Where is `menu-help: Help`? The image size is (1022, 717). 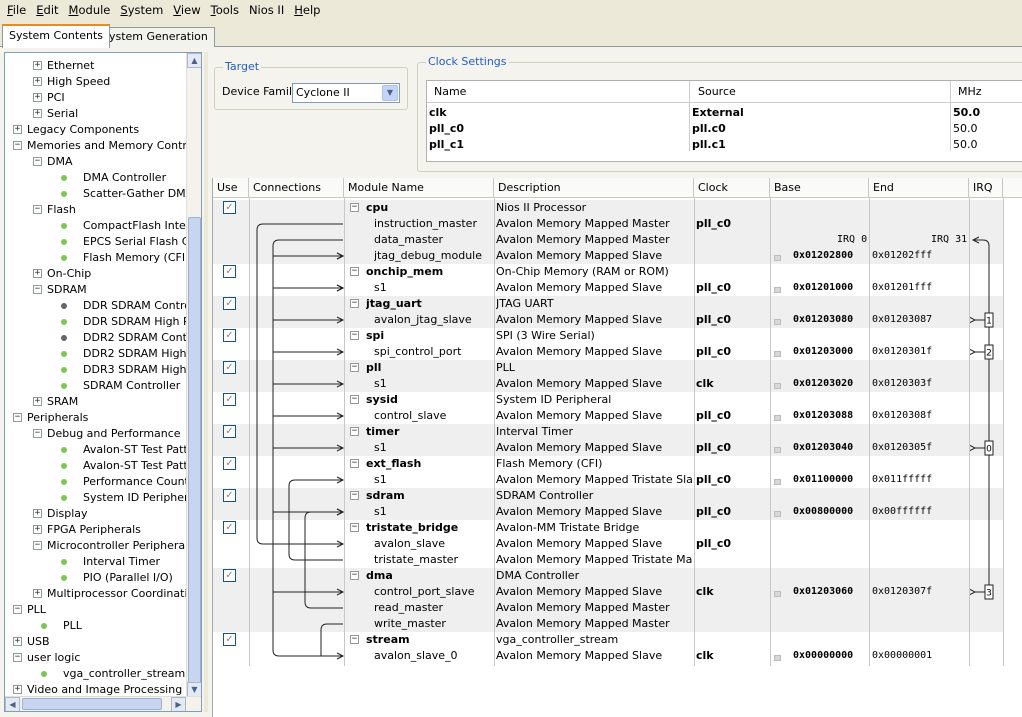 menu-help: Help is located at coordinates (307, 10).